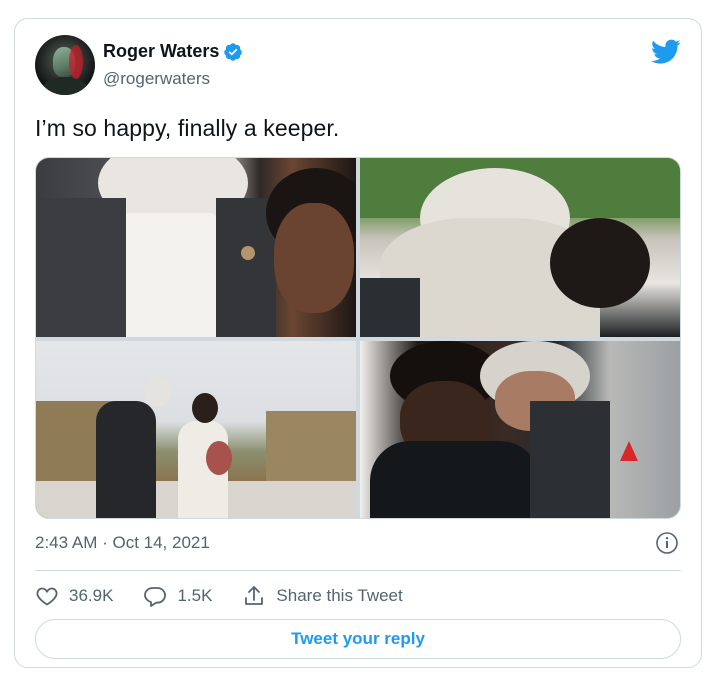 This screenshot has width=716, height=673. I want to click on author-row: Roger Waters, so click(173, 51).